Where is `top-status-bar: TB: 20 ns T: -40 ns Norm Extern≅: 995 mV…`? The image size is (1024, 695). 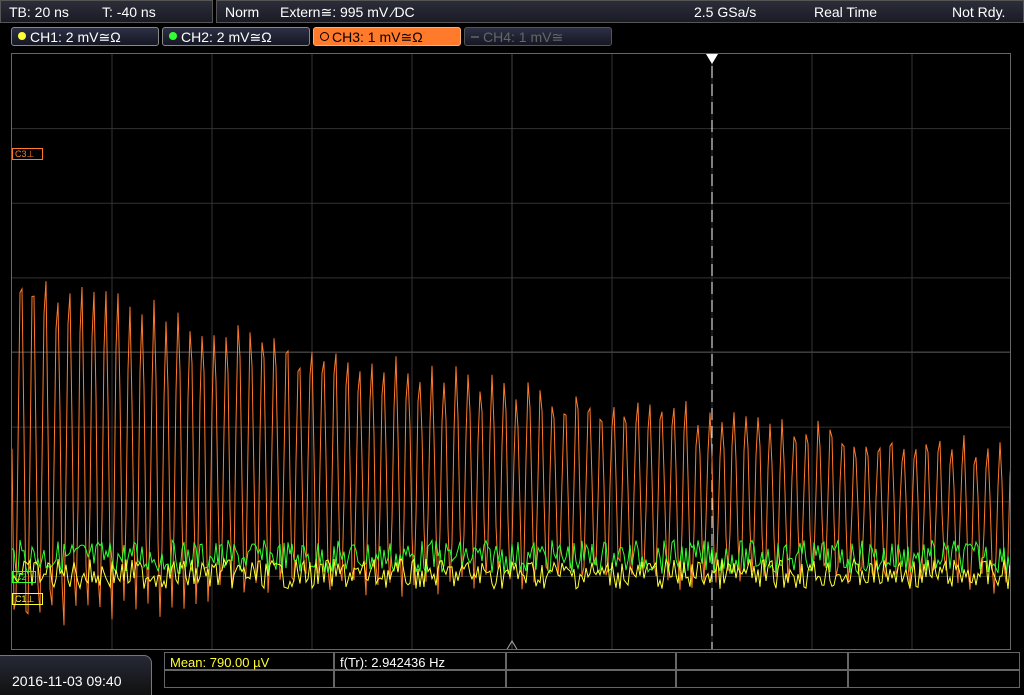
top-status-bar: TB: 20 ns T: -40 ns Norm Extern≅: 995 mV… is located at coordinates (512, 12).